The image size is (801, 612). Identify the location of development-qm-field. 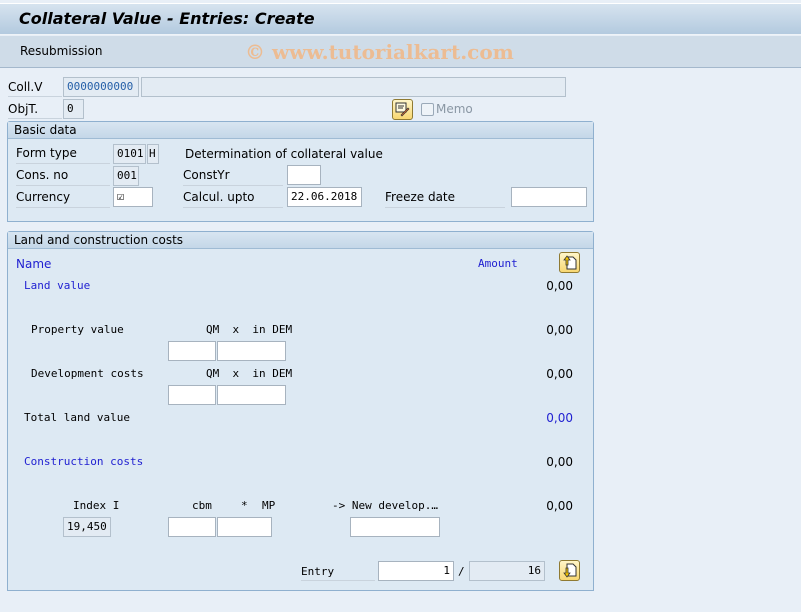
(192, 395).